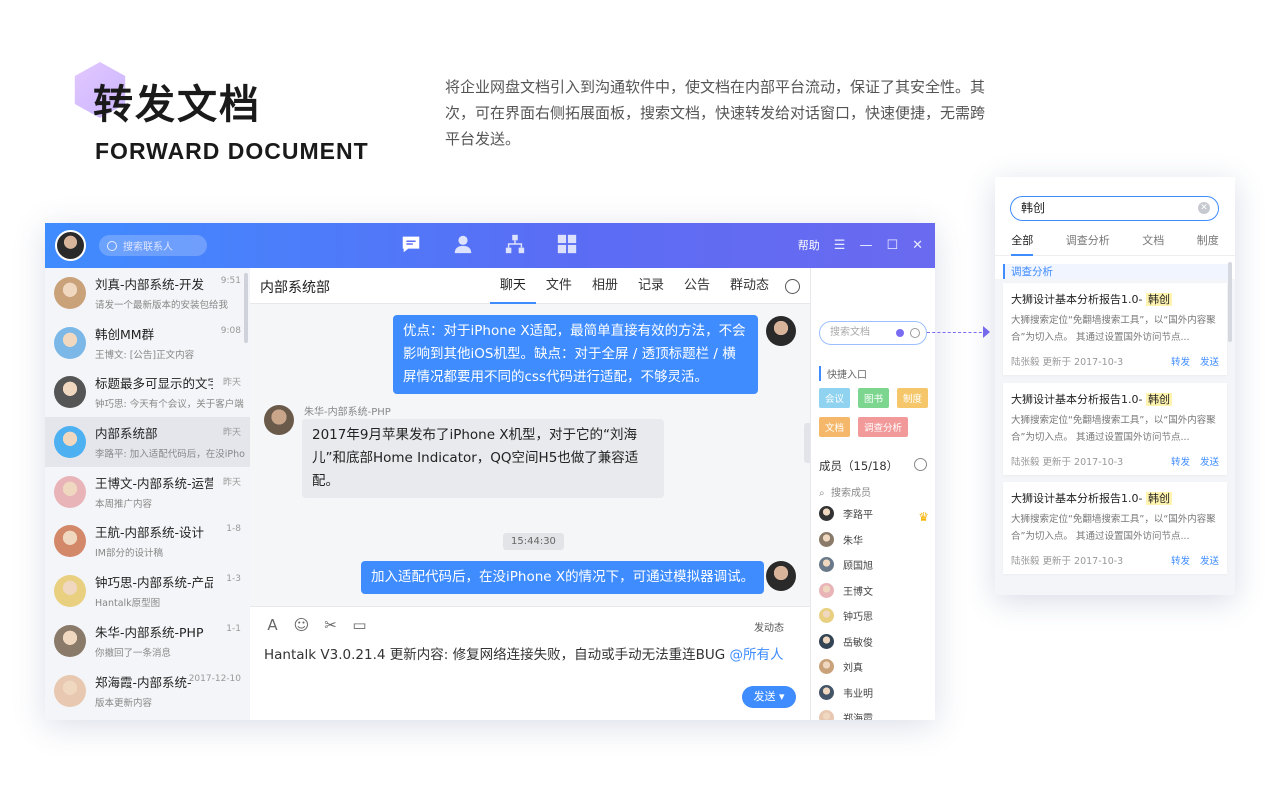  Describe the element at coordinates (865, 245) in the screenshot. I see `minimize-icon: —` at that location.